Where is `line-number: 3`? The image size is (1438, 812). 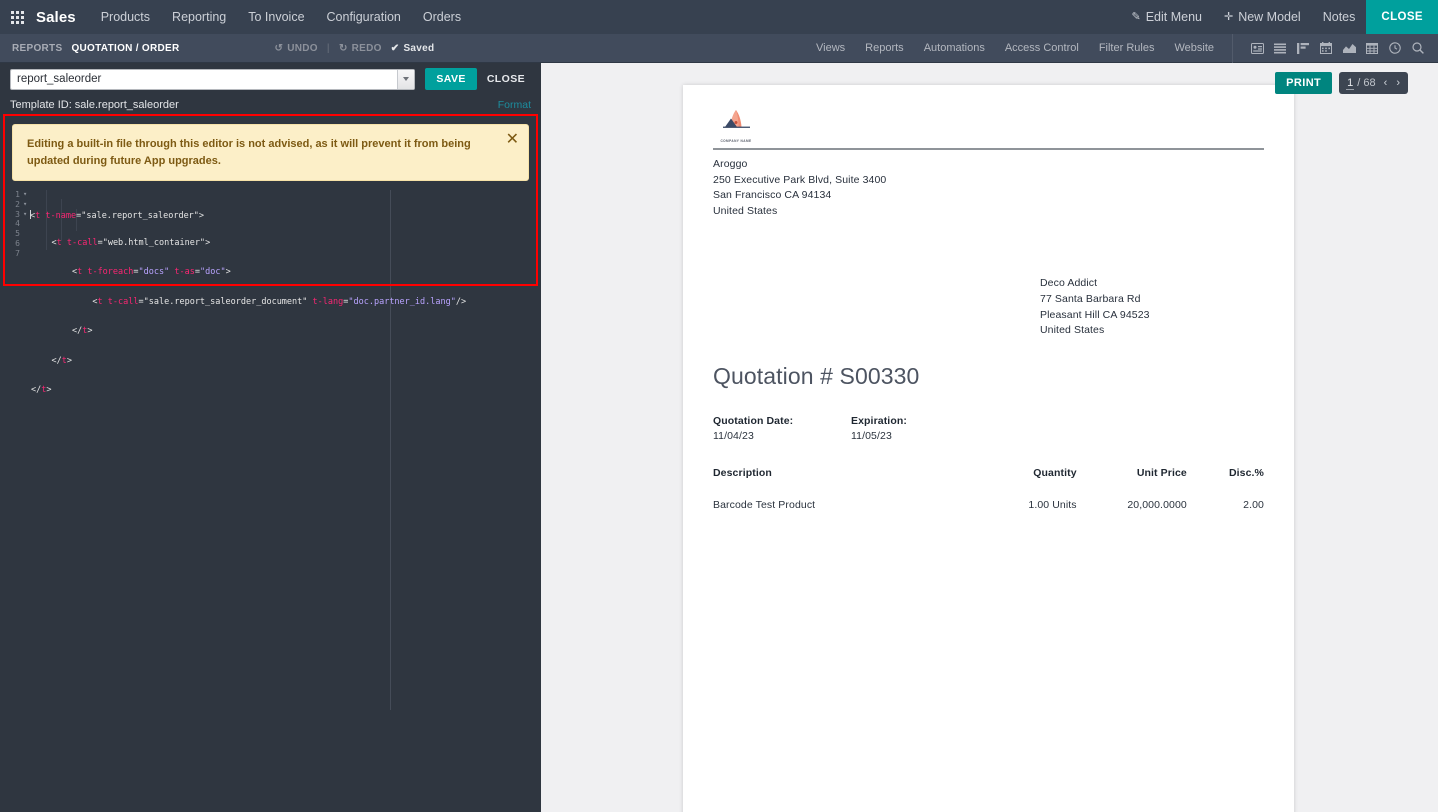 line-number: 3 is located at coordinates (17, 214).